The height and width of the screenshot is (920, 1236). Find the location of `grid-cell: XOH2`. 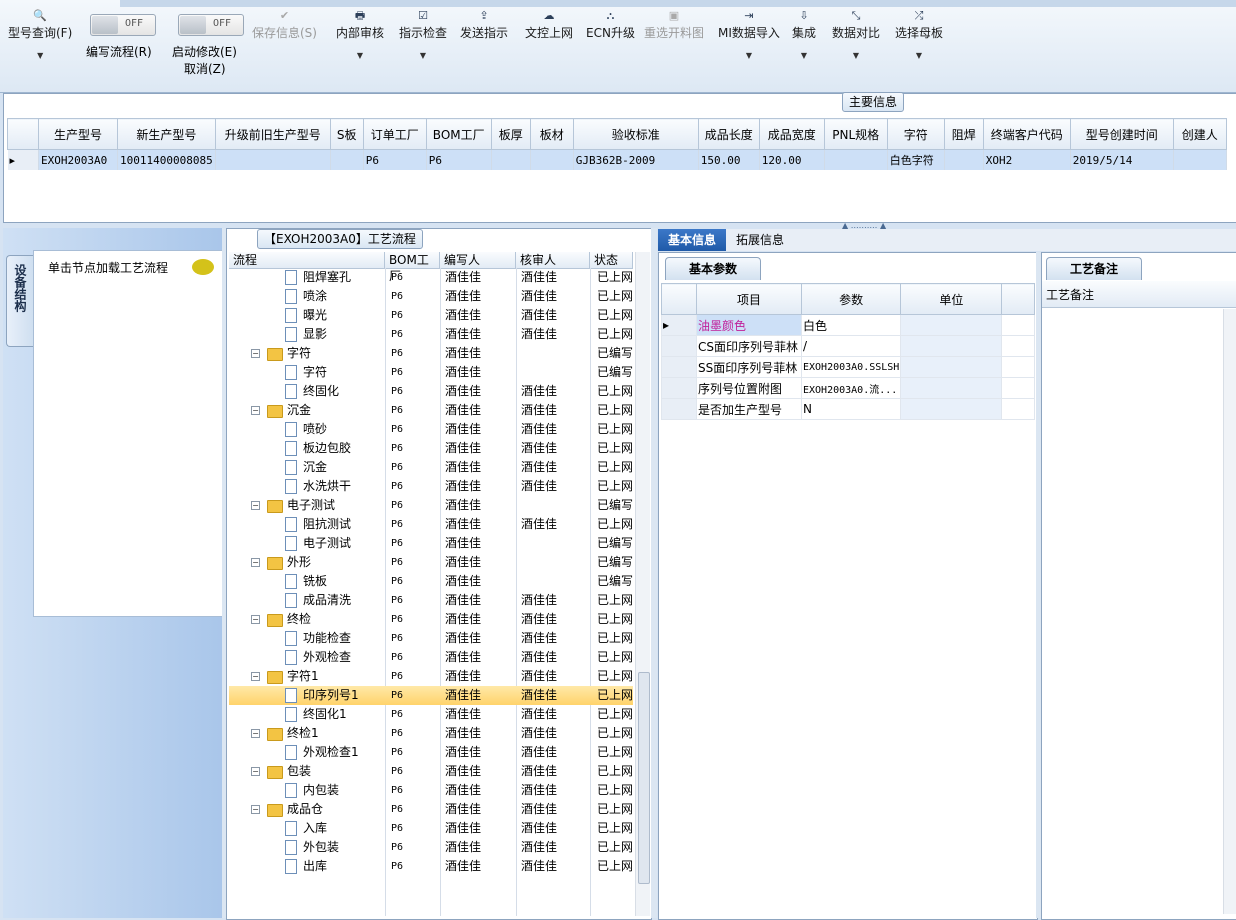

grid-cell: XOH2 is located at coordinates (1027, 159).